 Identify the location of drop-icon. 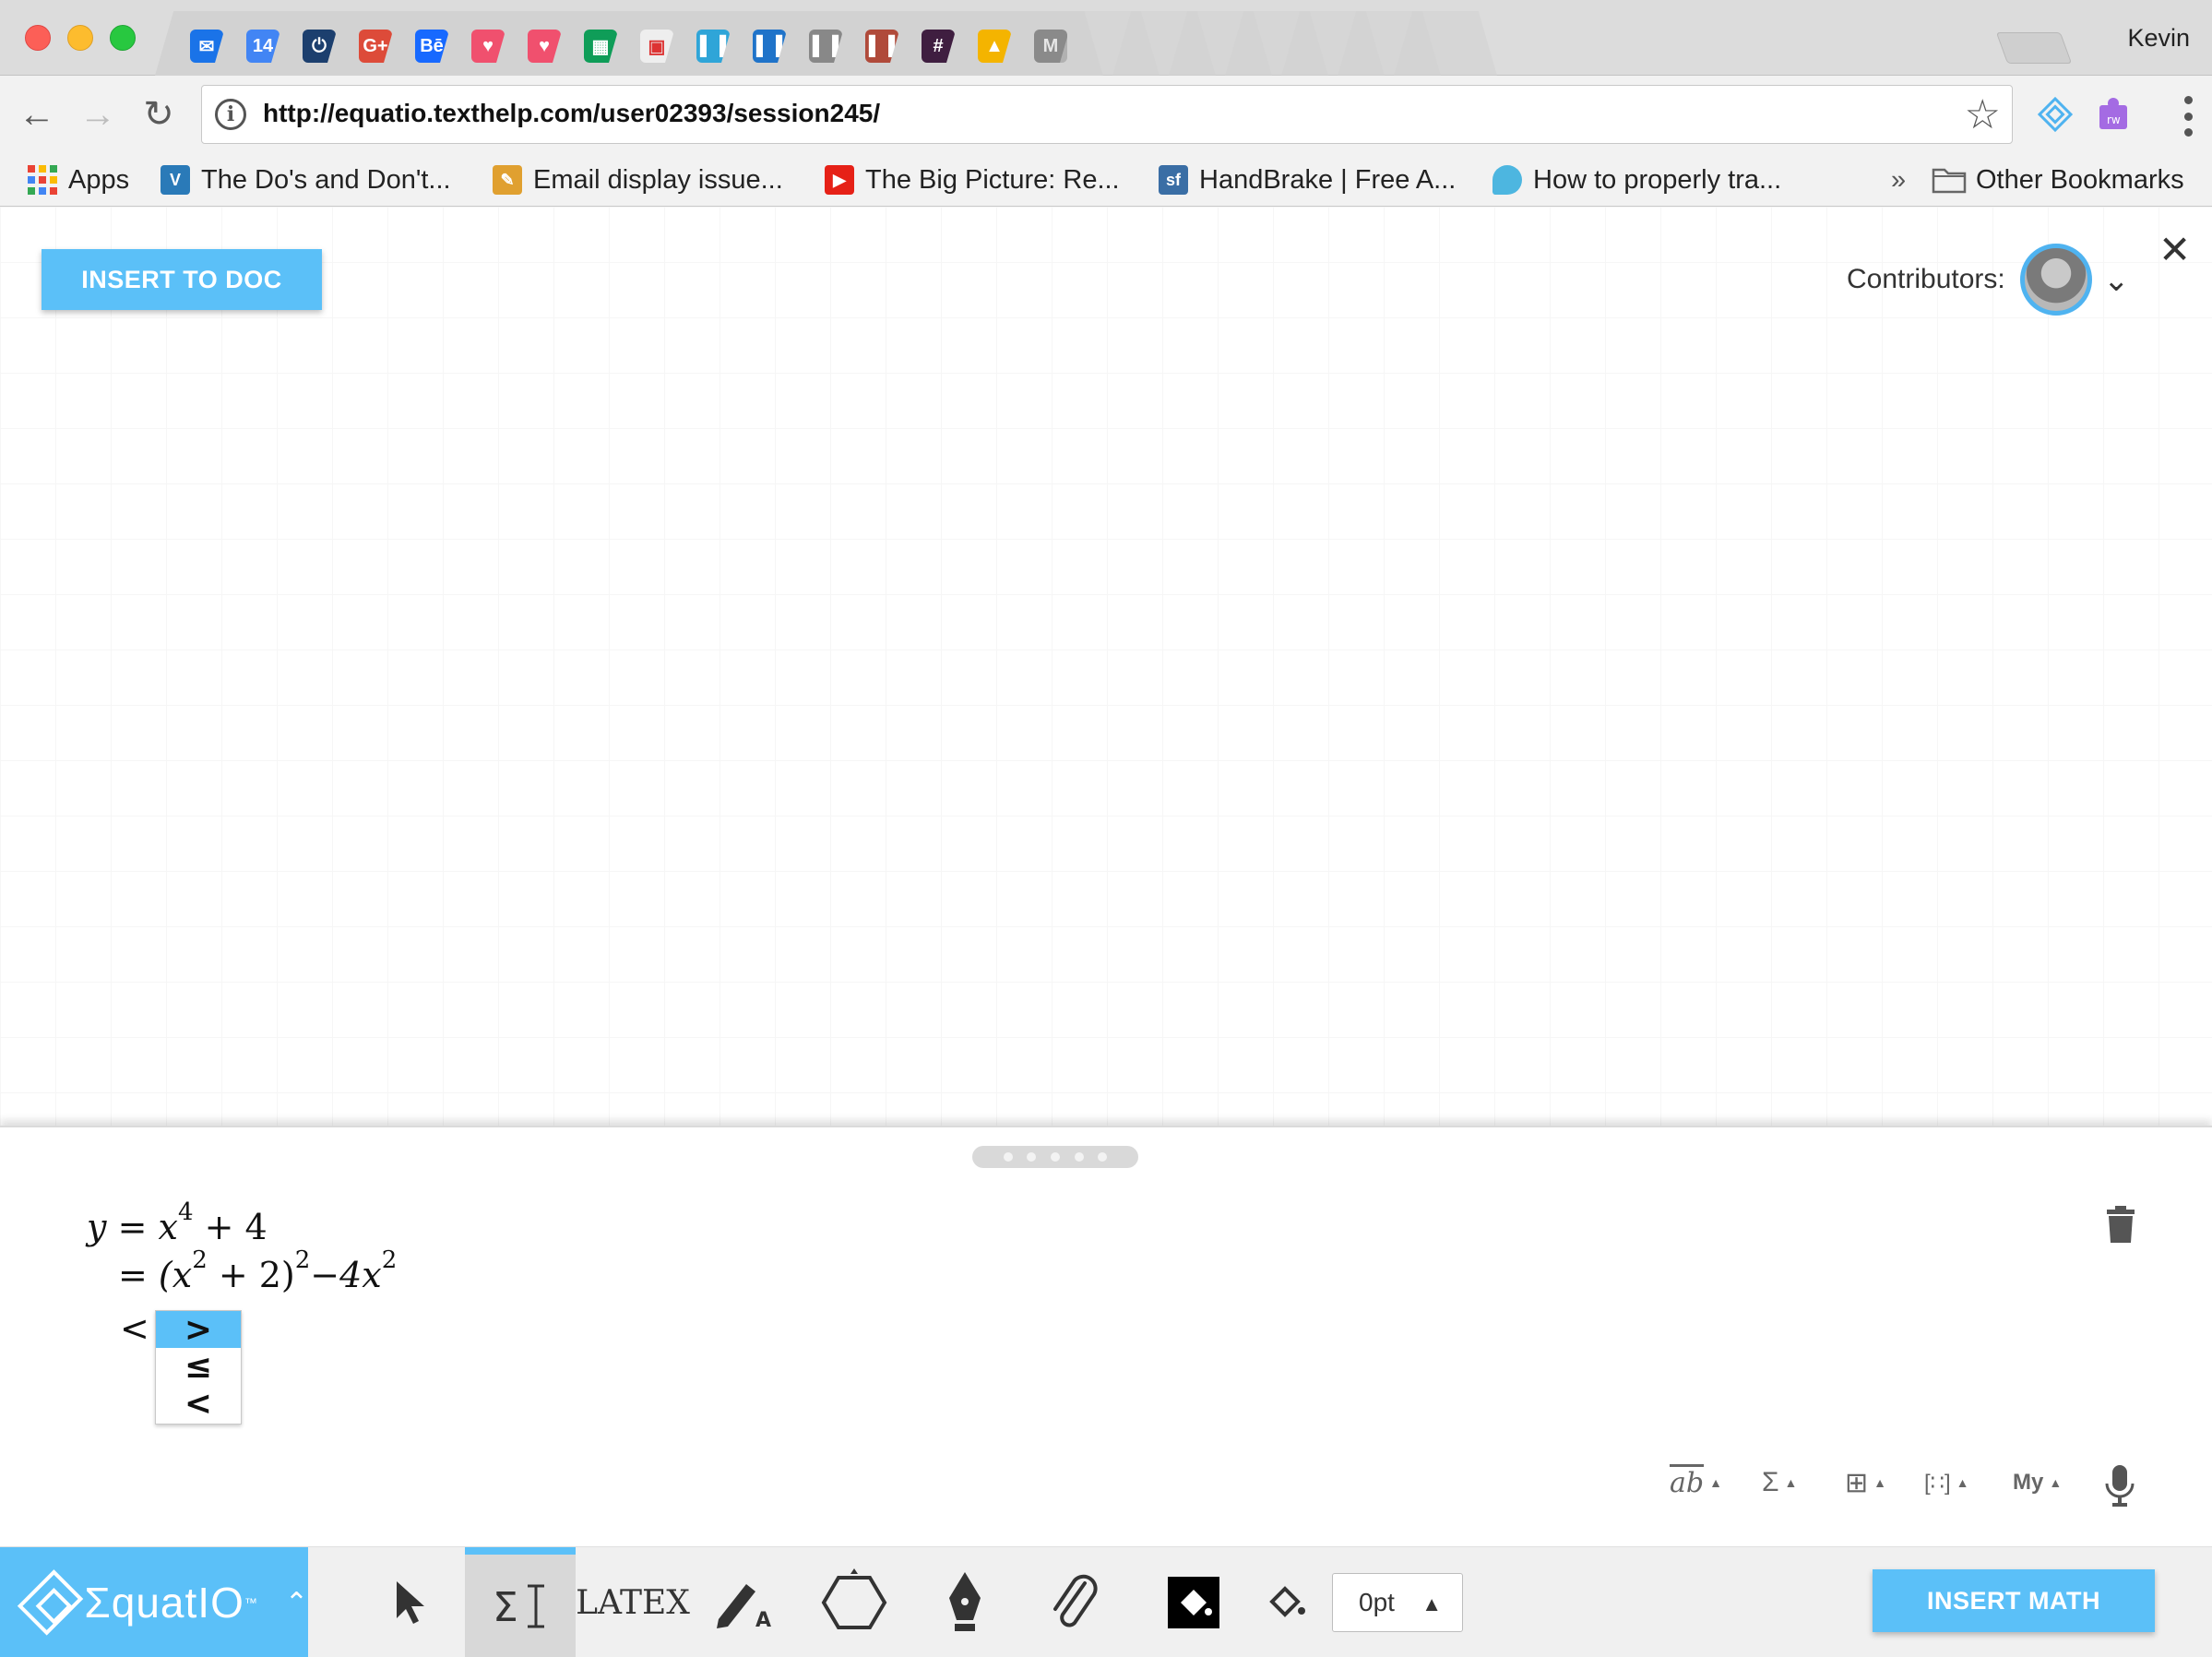
(1507, 180).